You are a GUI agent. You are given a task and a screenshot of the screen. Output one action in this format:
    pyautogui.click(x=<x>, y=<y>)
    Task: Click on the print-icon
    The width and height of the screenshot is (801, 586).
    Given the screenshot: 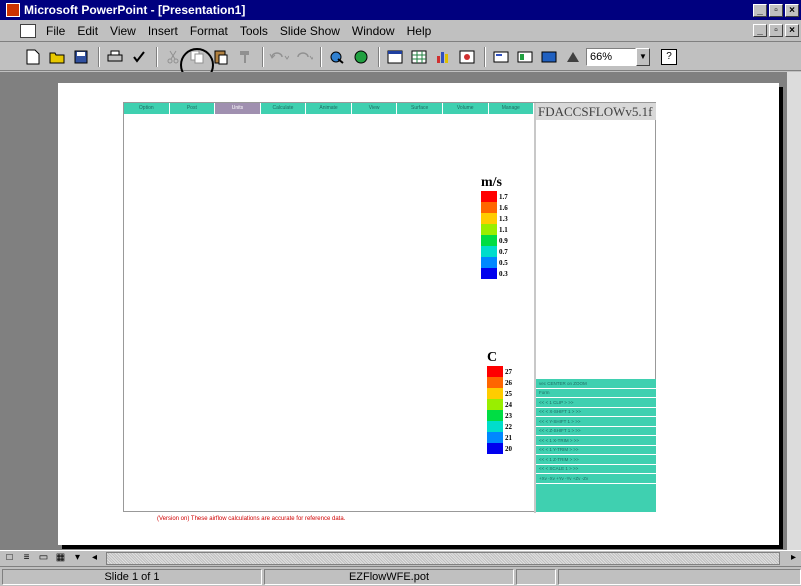 What is the action you would take?
    pyautogui.click(x=115, y=57)
    